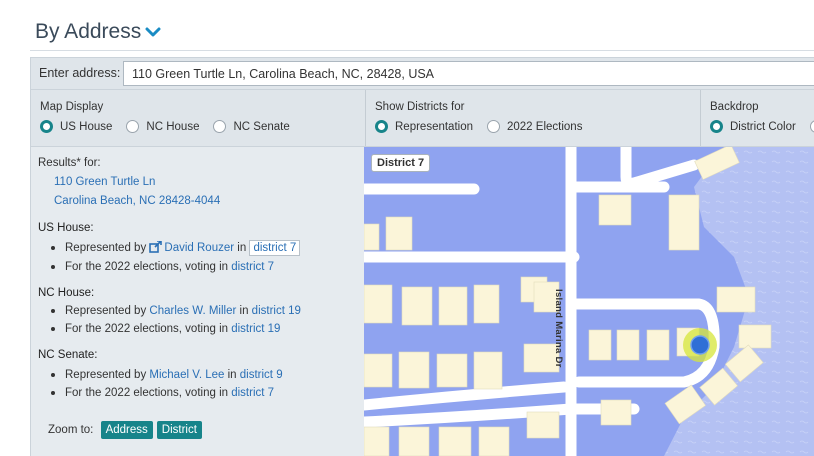 Image resolution: width=814 pixels, height=456 pixels. What do you see at coordinates (66, 293) in the screenshot?
I see `nc-house-title: NC House:` at bounding box center [66, 293].